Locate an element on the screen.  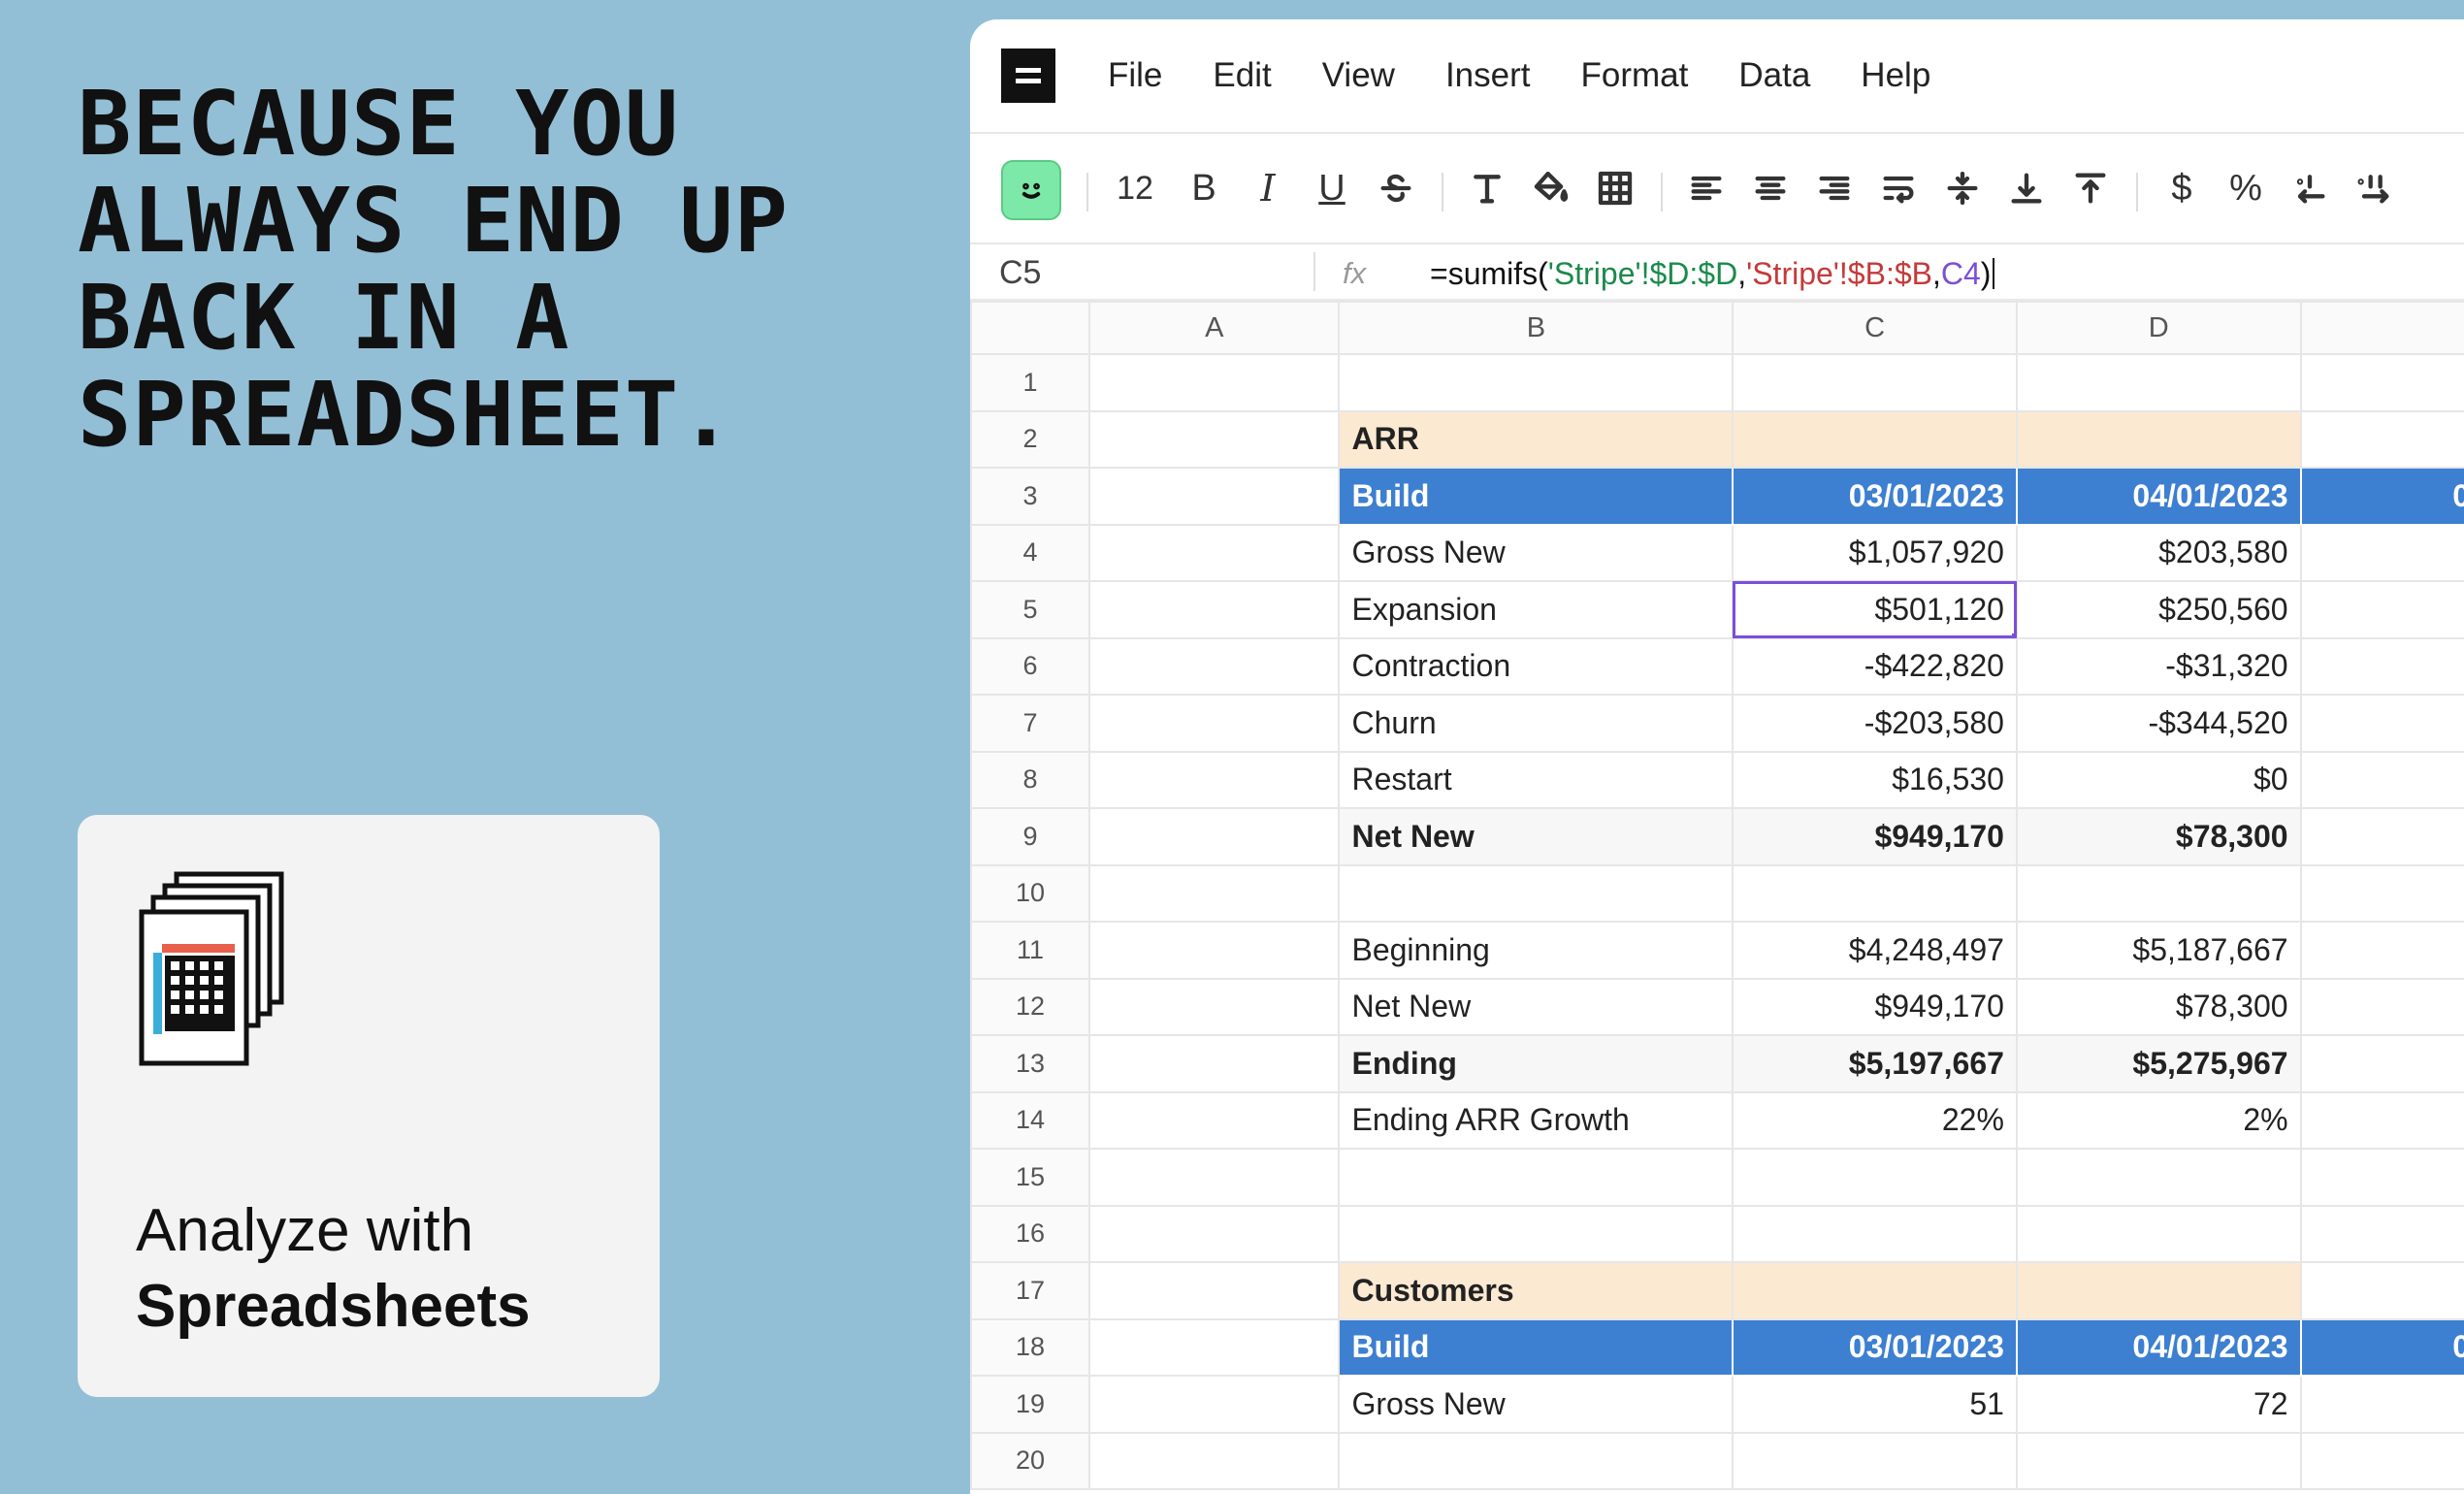
cell-b: Restart is located at coordinates (1536, 779).